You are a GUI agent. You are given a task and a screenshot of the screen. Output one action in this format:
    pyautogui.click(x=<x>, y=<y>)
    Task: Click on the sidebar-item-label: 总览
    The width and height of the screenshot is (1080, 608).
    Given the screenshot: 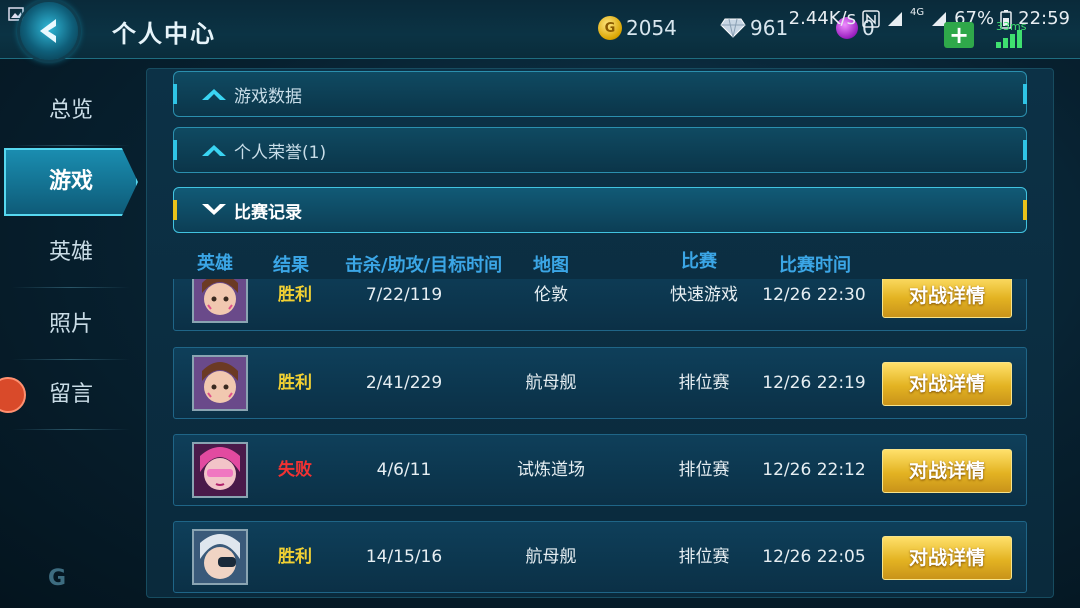 What is the action you would take?
    pyautogui.click(x=70, y=110)
    